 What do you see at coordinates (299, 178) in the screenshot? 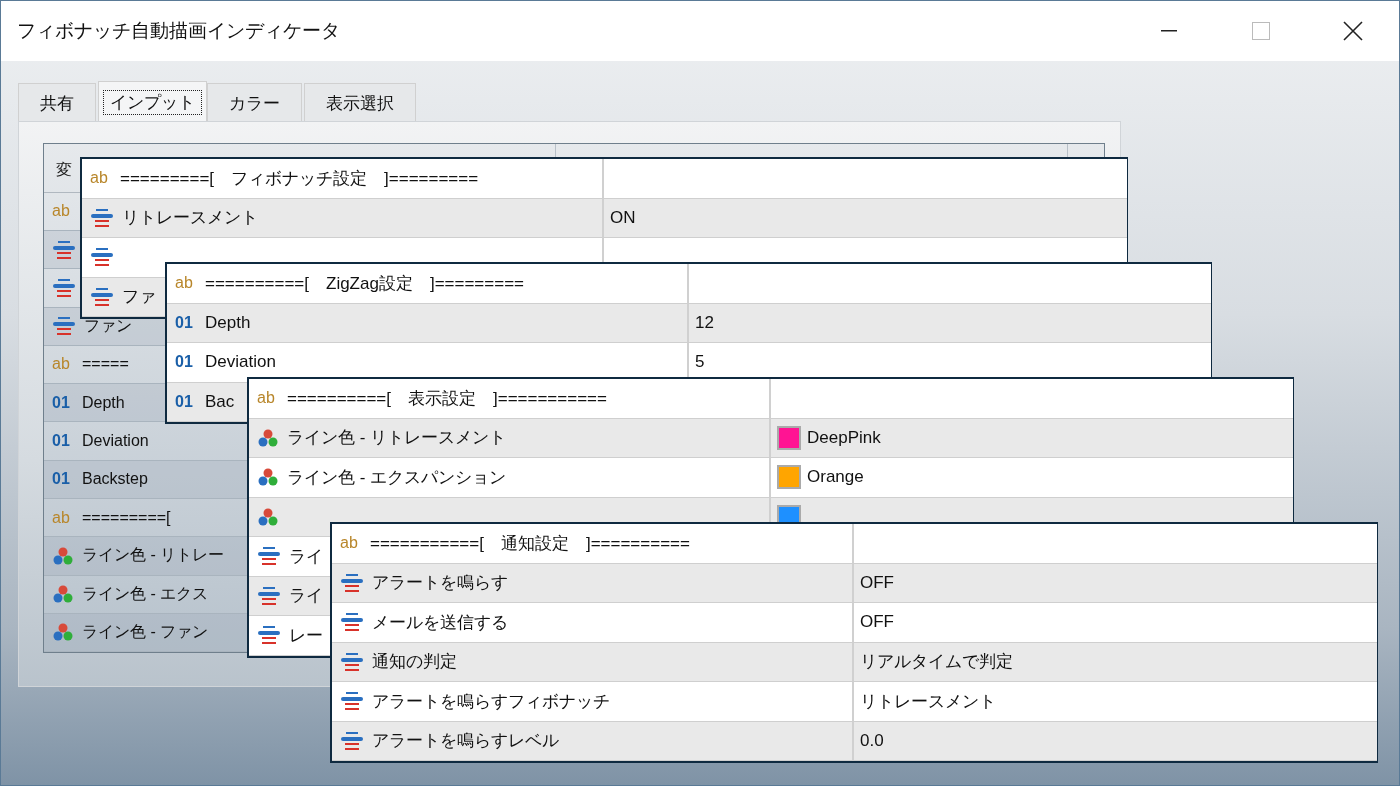
I see `parameter-name: =========[ フィボナッチ設定 ]=========` at bounding box center [299, 178].